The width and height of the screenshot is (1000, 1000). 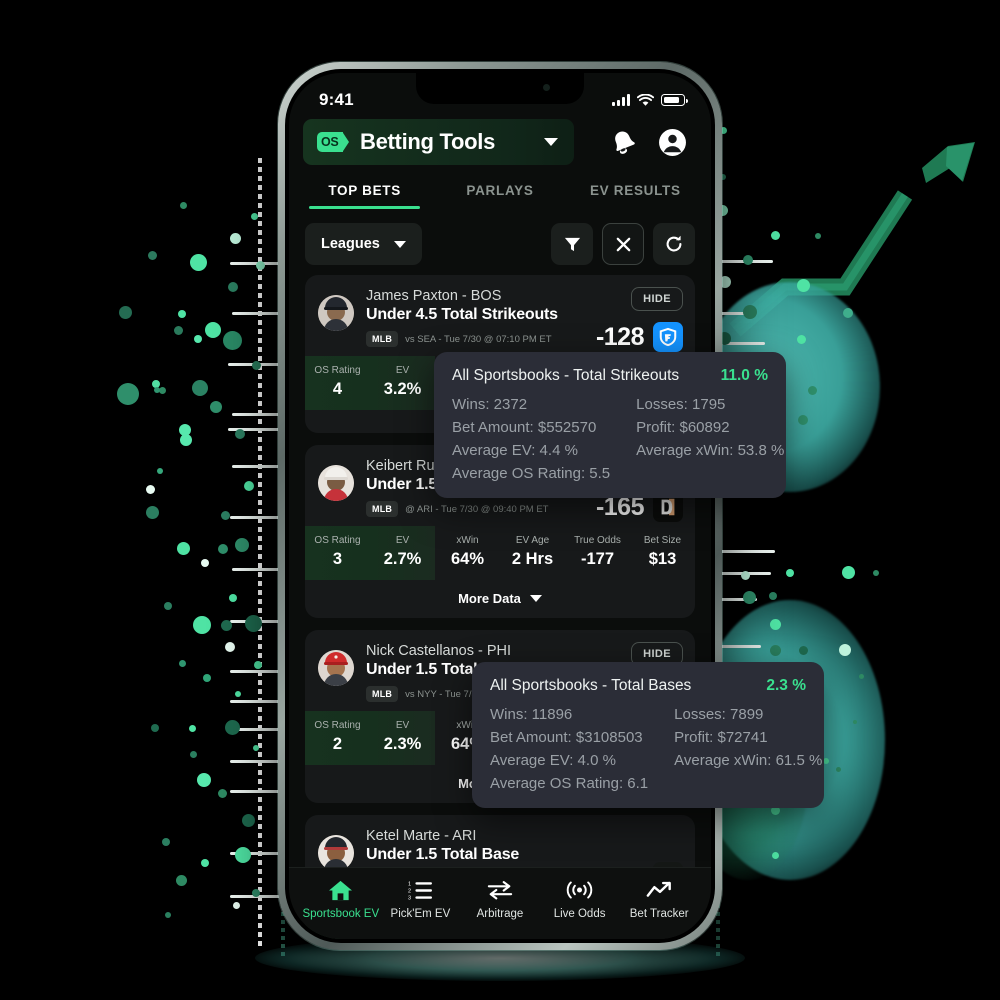 What do you see at coordinates (635, 192) in the screenshot?
I see `tab-ev-results: EV RESULTS` at bounding box center [635, 192].